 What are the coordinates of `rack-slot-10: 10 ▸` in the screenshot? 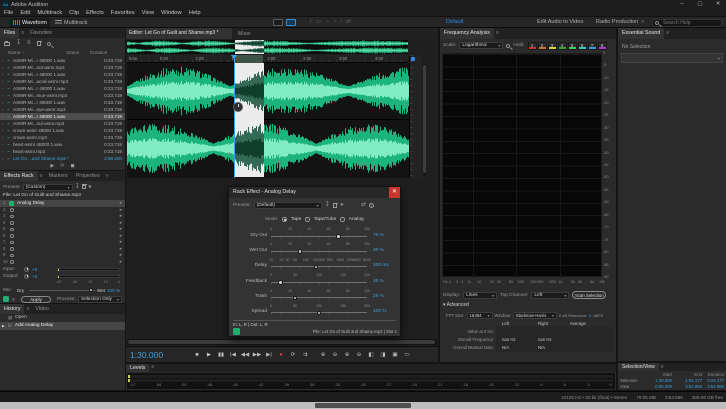 It's located at (62, 262).